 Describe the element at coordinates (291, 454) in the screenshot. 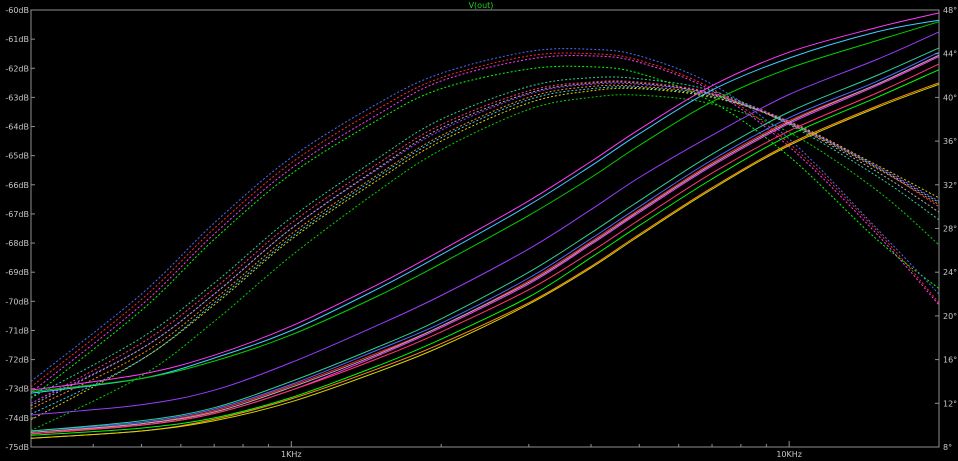

I see `x-tick-label: 1KHz` at that location.